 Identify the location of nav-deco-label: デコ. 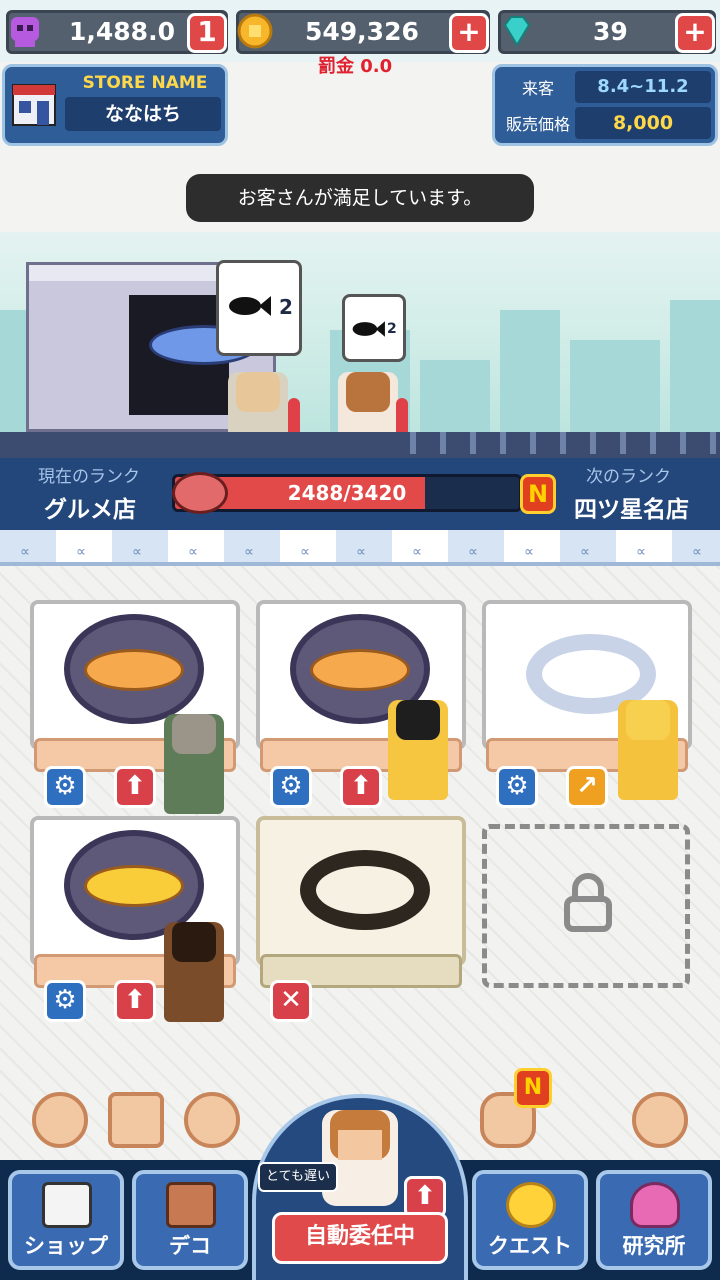
(190, 1246).